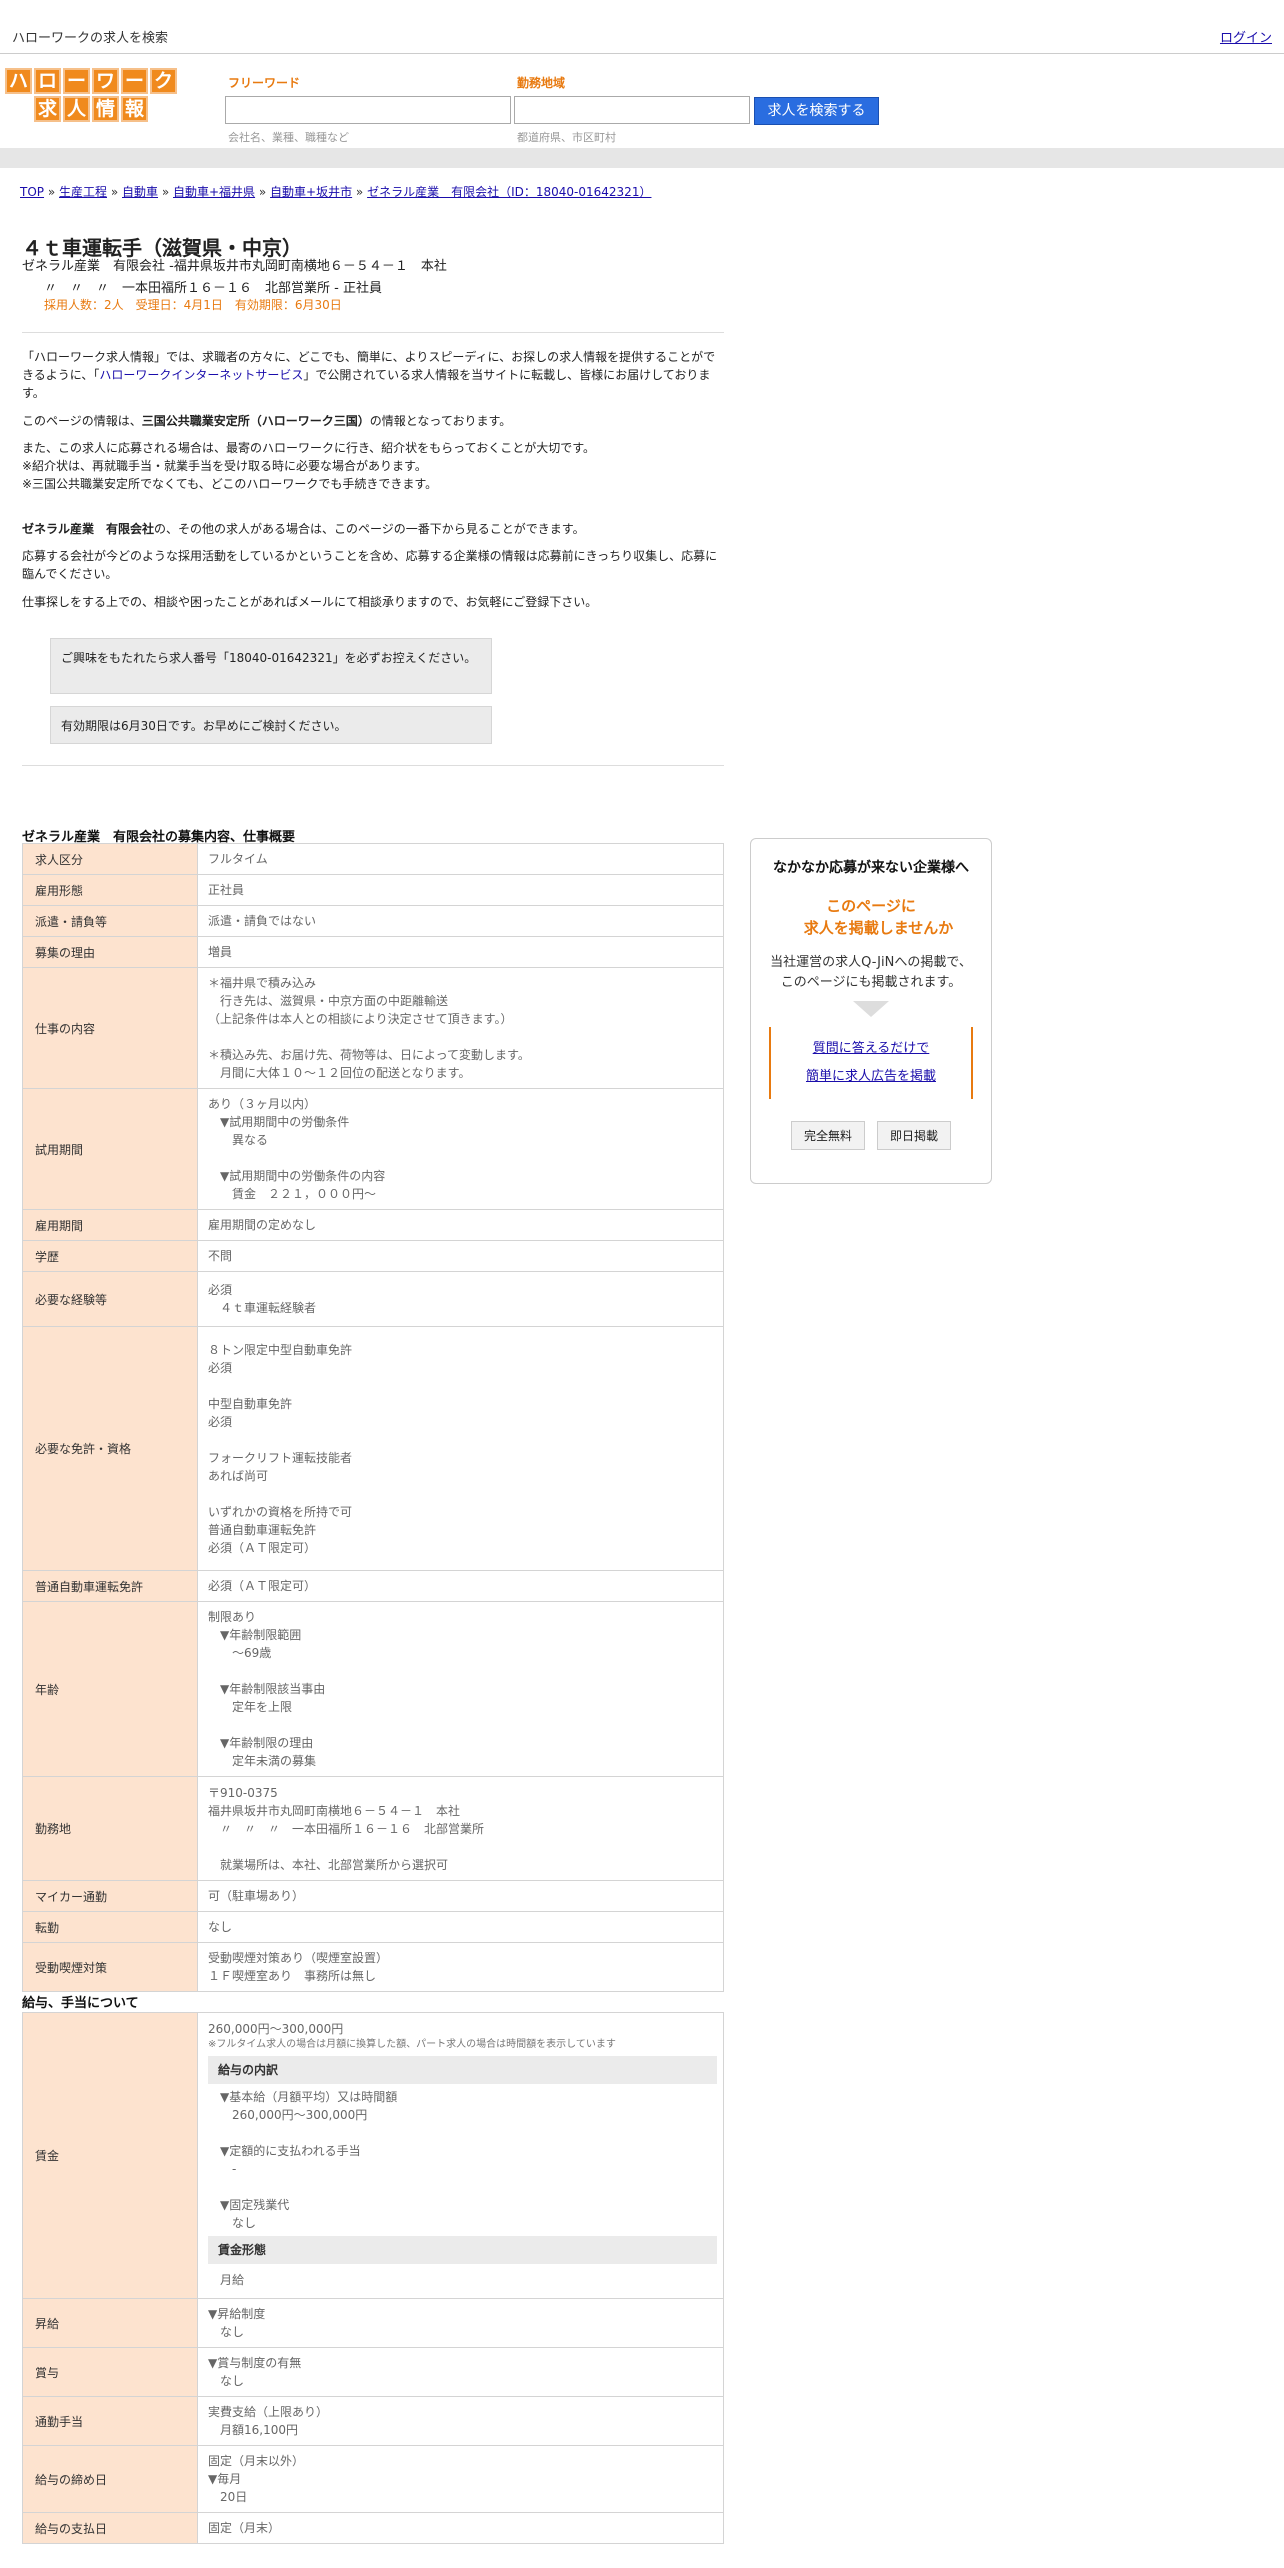 Image resolution: width=1284 pixels, height=2568 pixels. Describe the element at coordinates (193, 305) in the screenshot. I see `job-meta: 採用人数：2人 受理日：4月1日 有効期限：6月30日` at that location.